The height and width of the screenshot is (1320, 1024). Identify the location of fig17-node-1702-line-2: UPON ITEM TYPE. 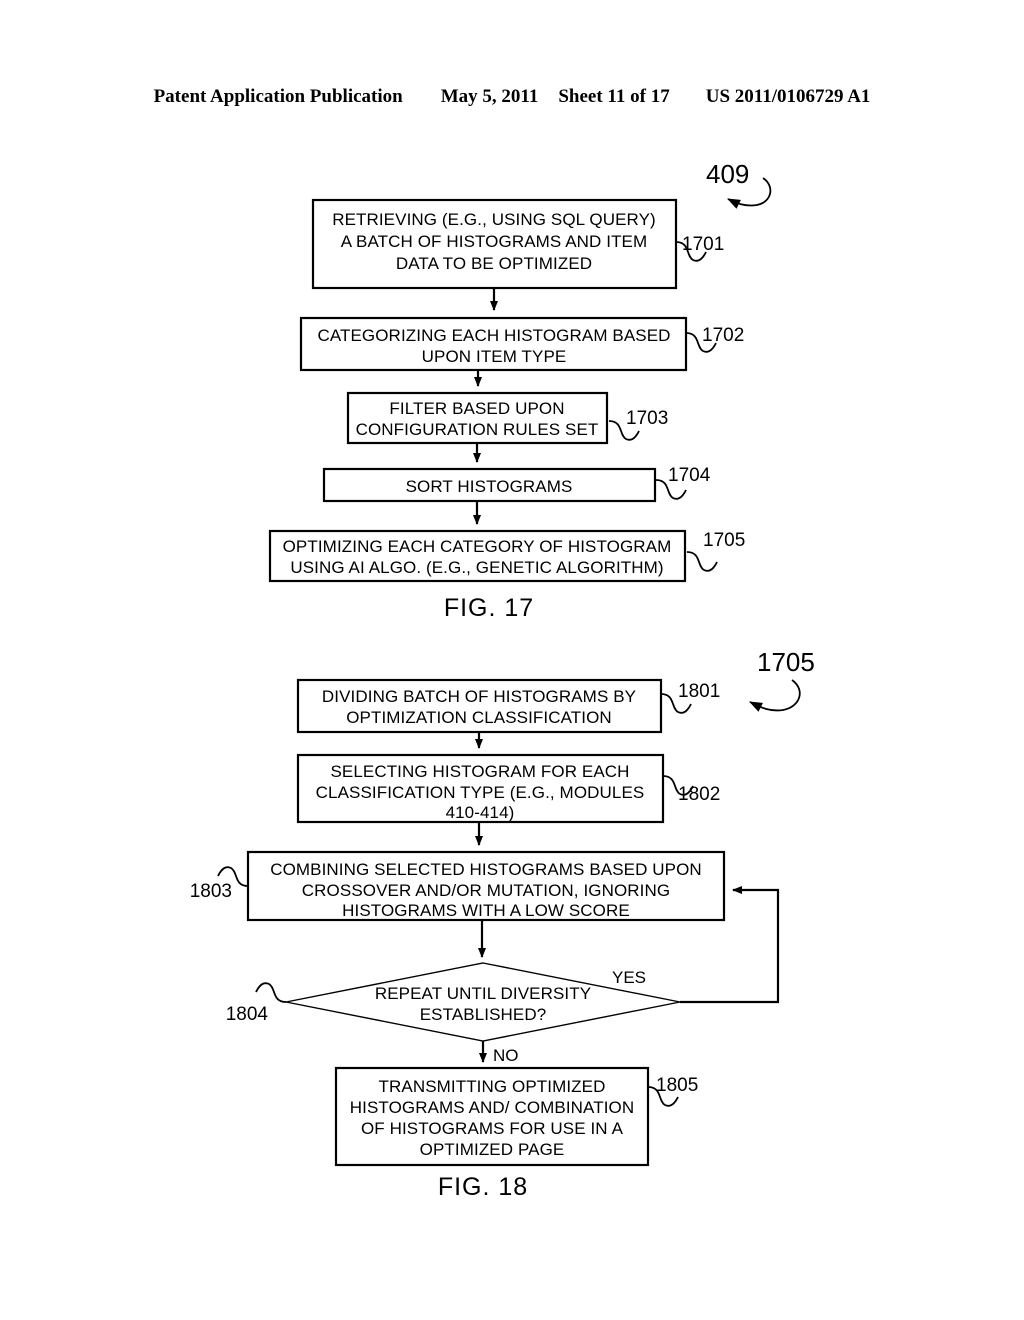
(494, 356).